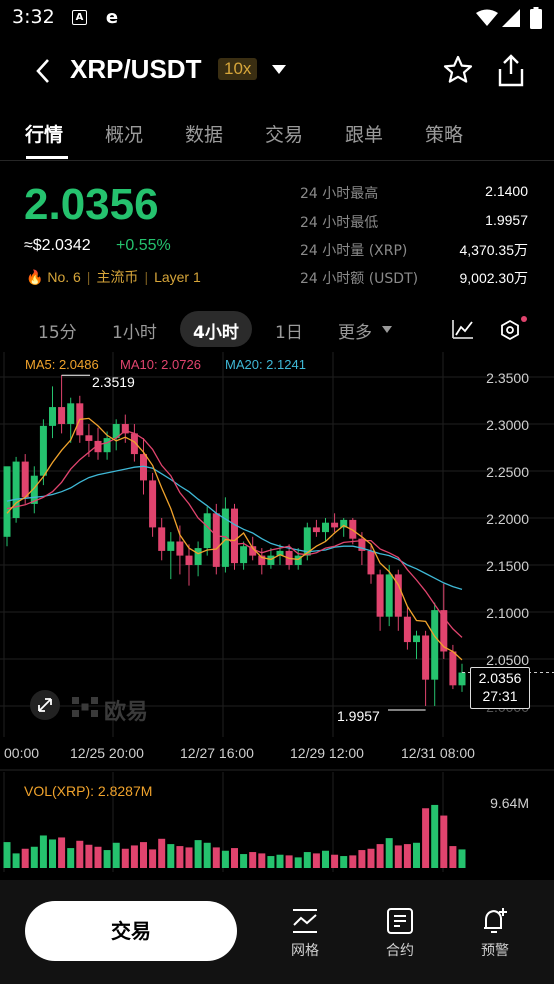 The image size is (554, 984). I want to click on alert-label: 预警, so click(495, 951).